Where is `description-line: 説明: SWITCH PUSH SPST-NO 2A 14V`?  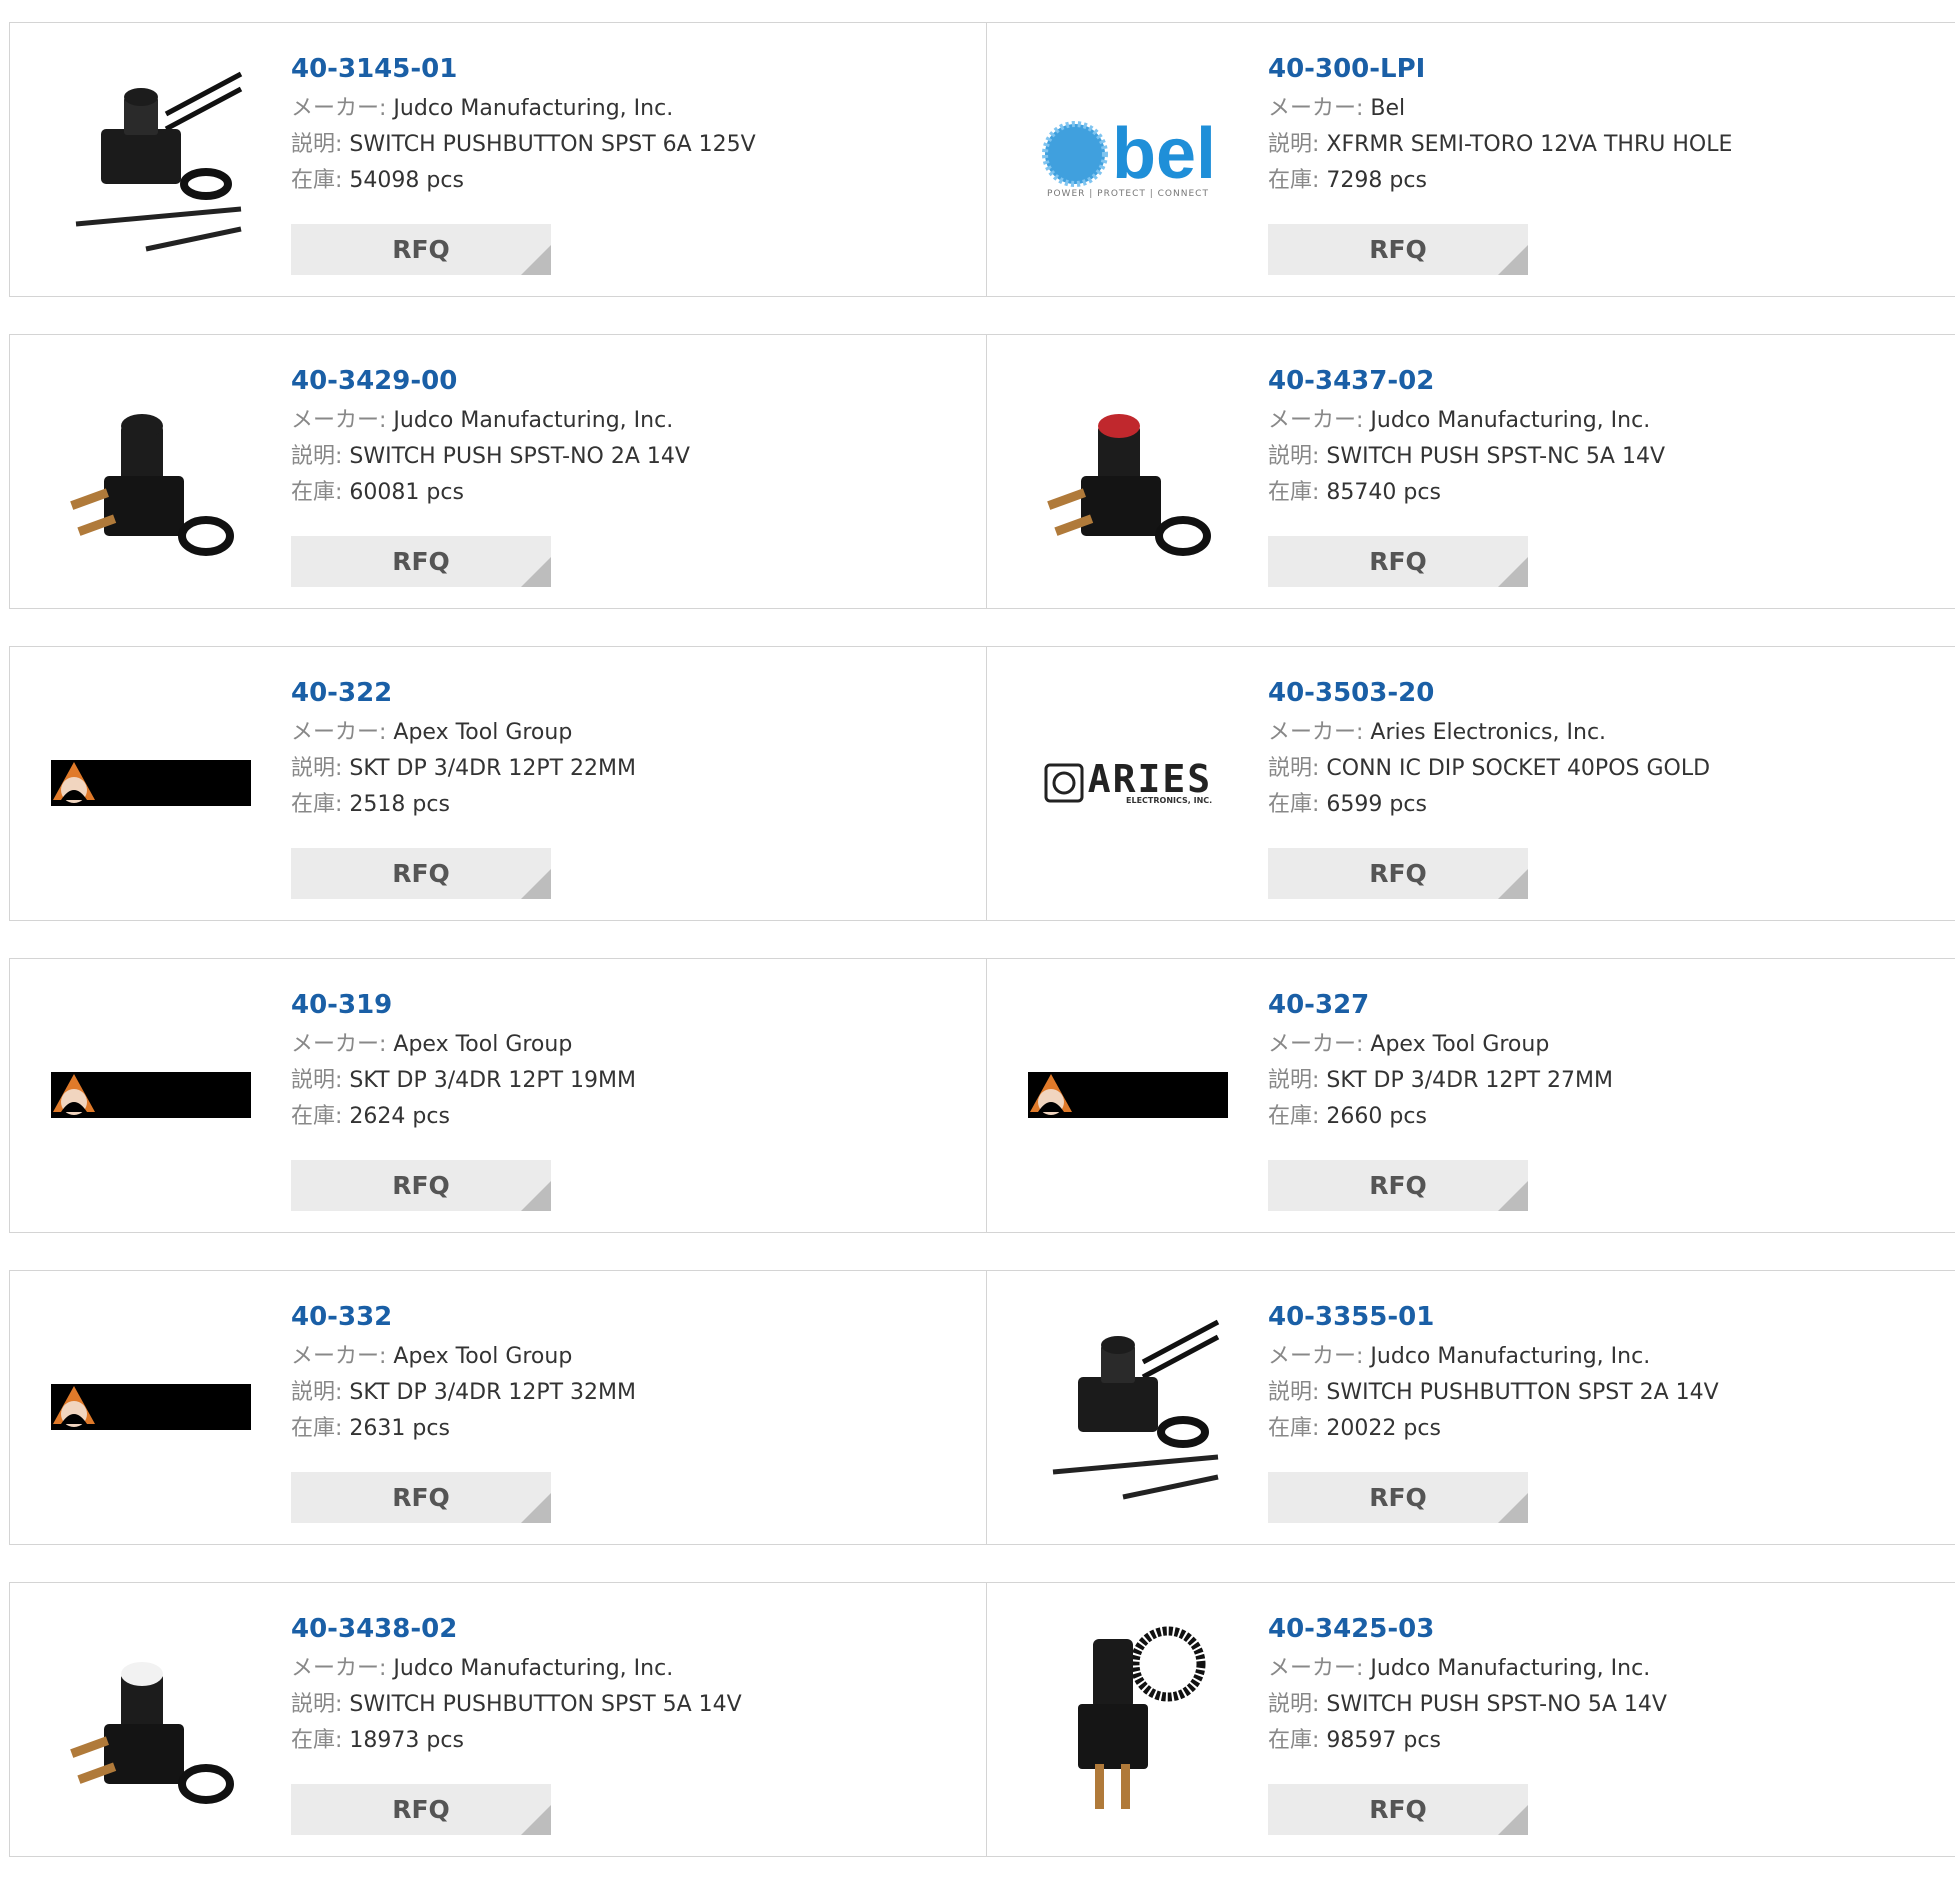
description-line: 説明: SWITCH PUSH SPST-NO 2A 14V is located at coordinates (629, 457).